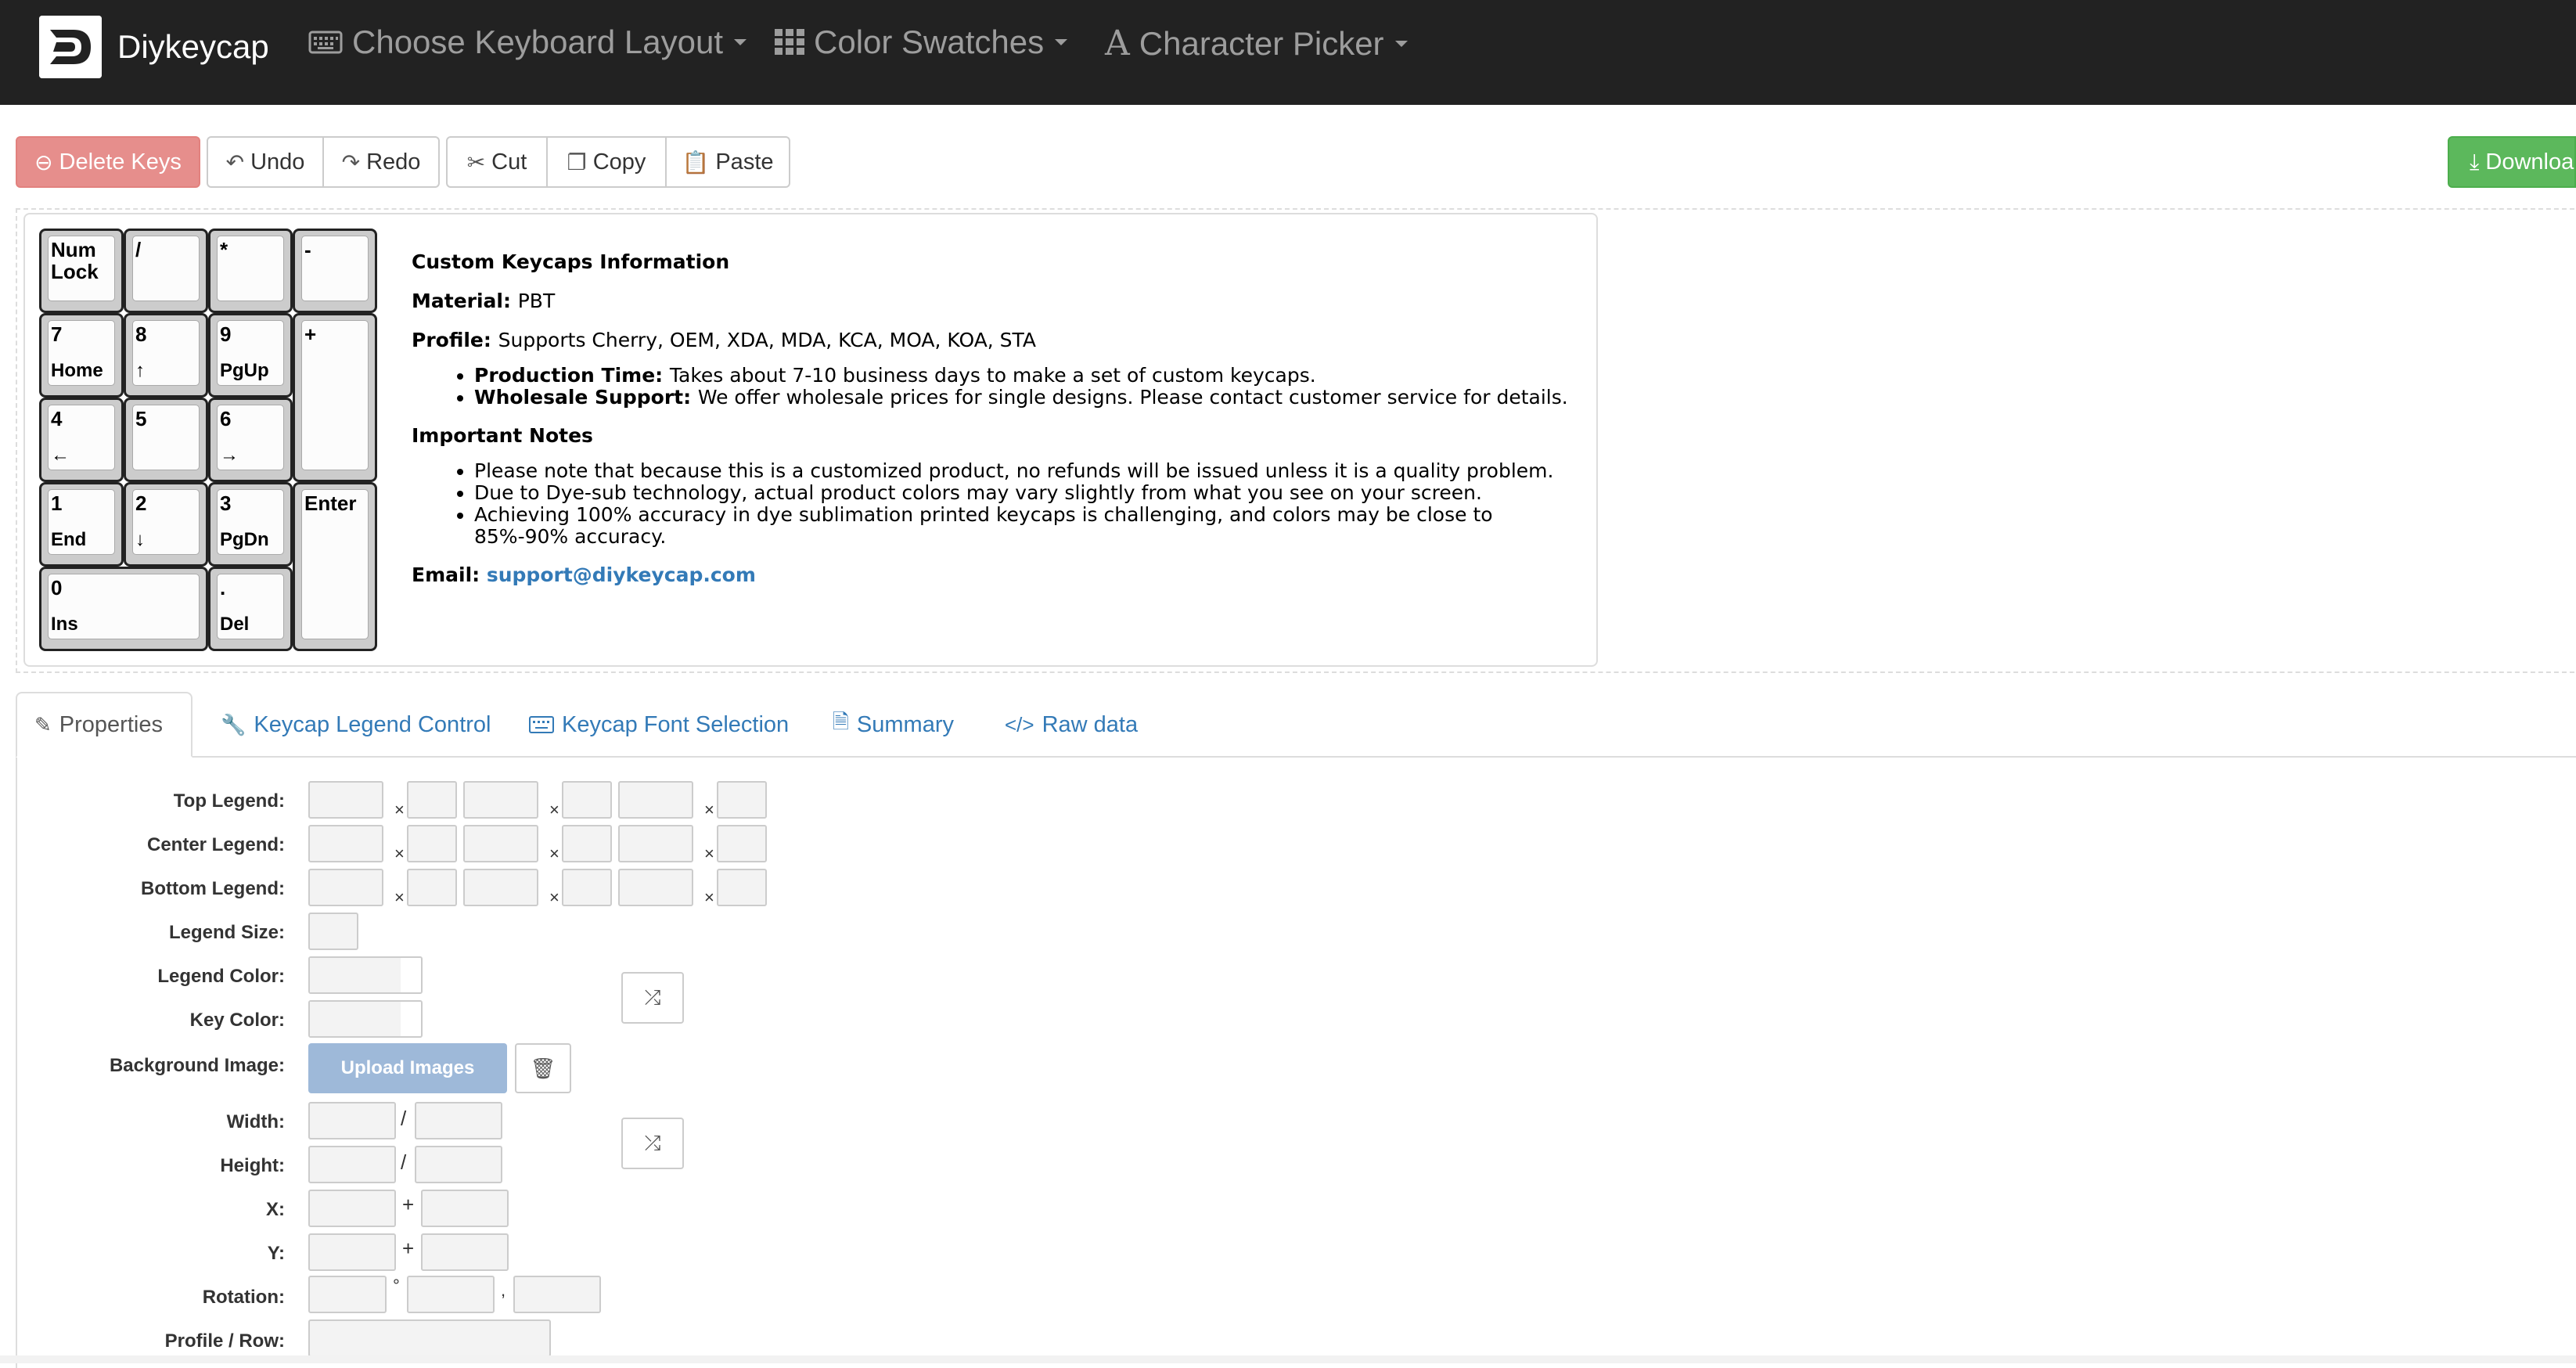 Image resolution: width=2576 pixels, height=1368 pixels. Describe the element at coordinates (430, 1338) in the screenshot. I see `profile-row-select` at that location.